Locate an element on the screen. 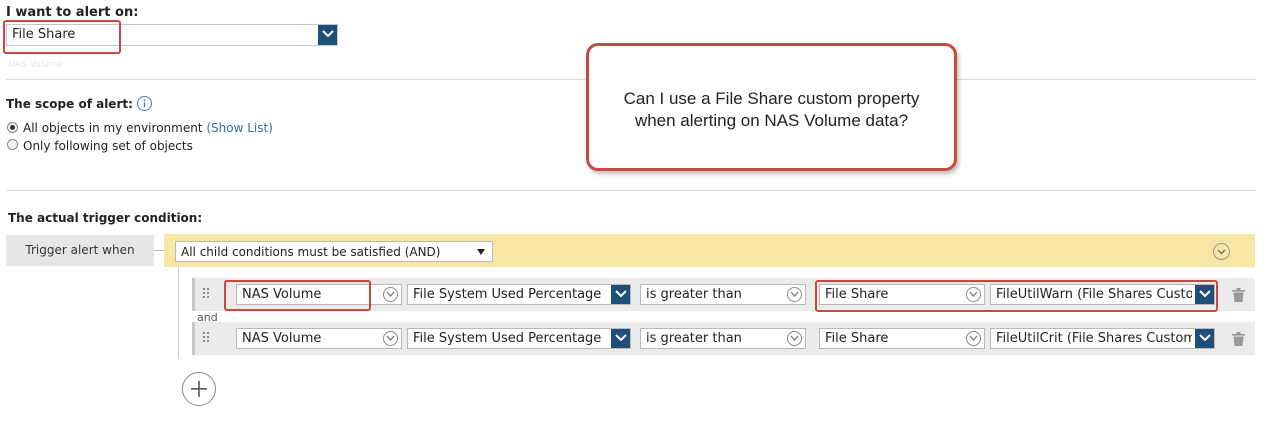 This screenshot has height=427, width=1285. condition-2-field-dropdown is located at coordinates (620, 338).